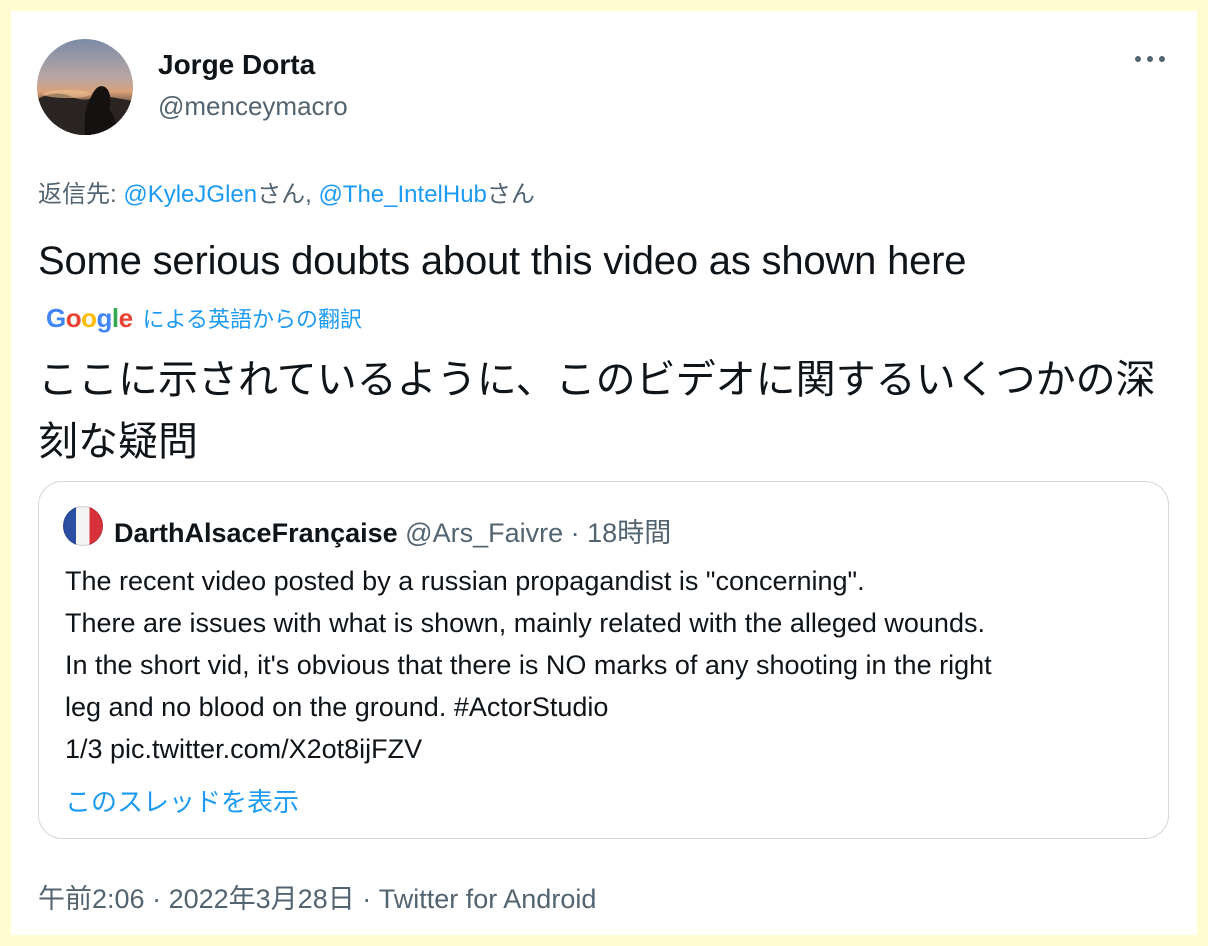  Describe the element at coordinates (104, 317) in the screenshot. I see `google-logo-letter: g` at that location.